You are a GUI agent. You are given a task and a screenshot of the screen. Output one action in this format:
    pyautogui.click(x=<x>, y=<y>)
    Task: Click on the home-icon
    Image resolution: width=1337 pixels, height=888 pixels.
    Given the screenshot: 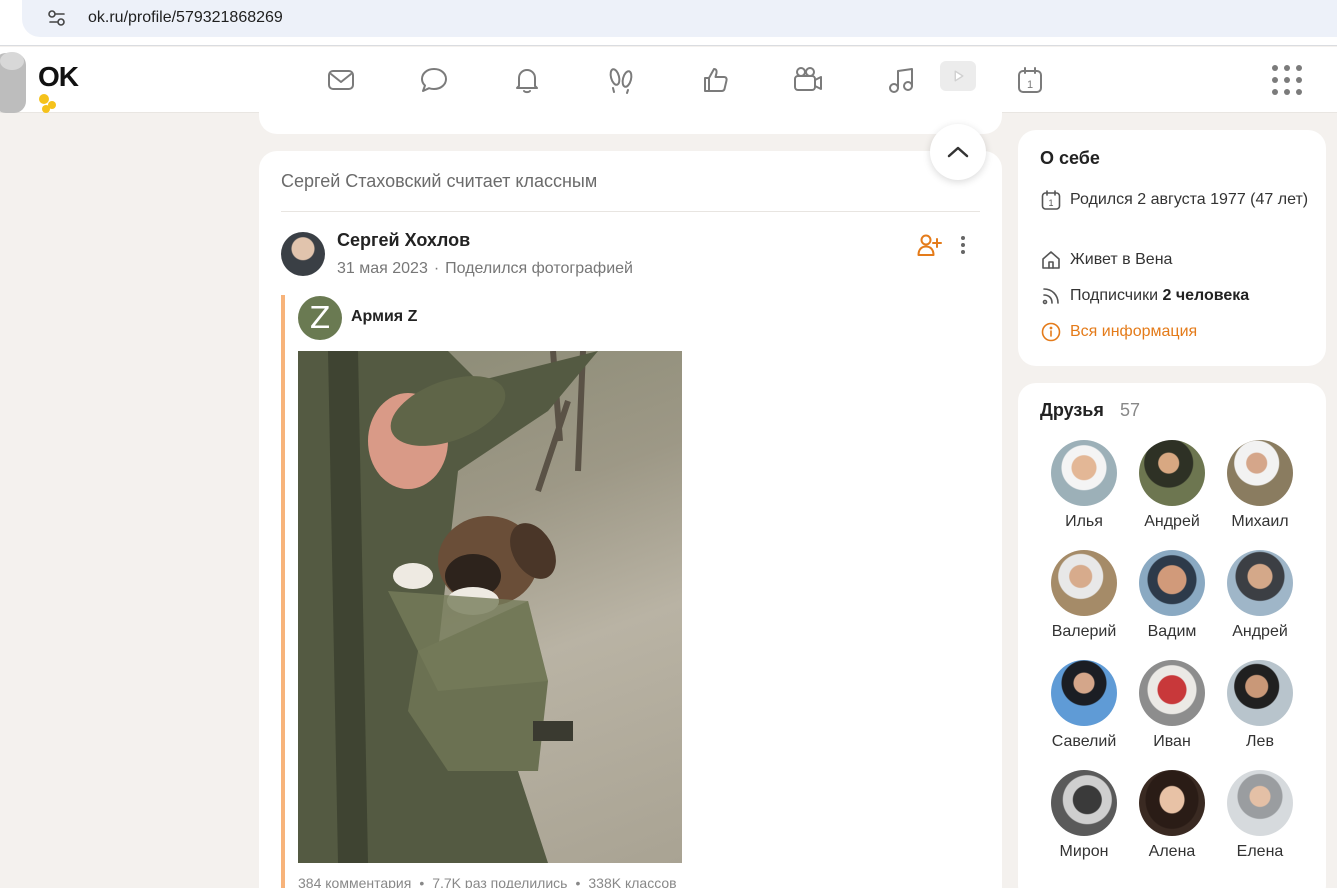 What is the action you would take?
    pyautogui.click(x=1051, y=260)
    